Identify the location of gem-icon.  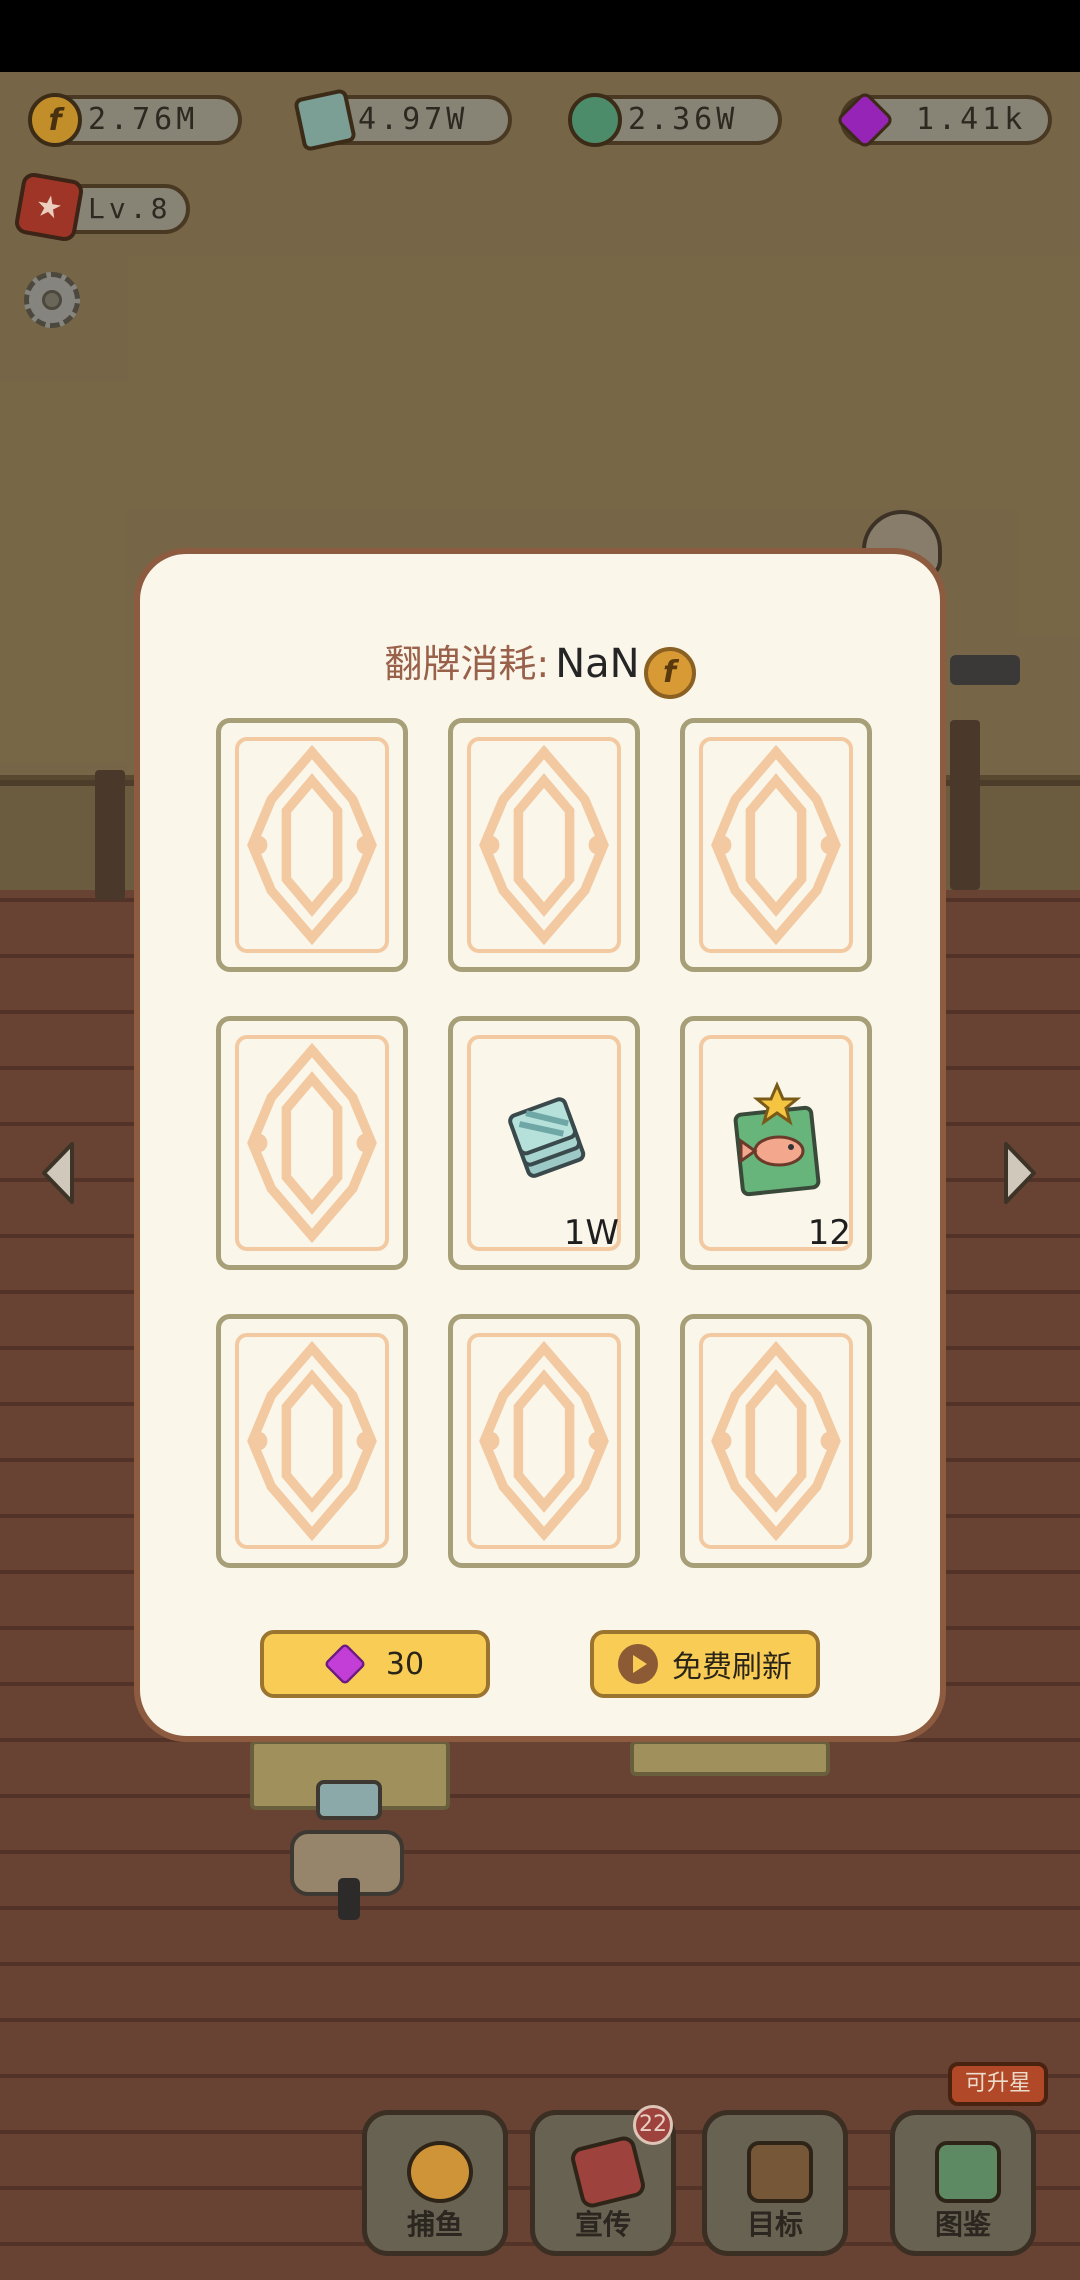
(345, 1664).